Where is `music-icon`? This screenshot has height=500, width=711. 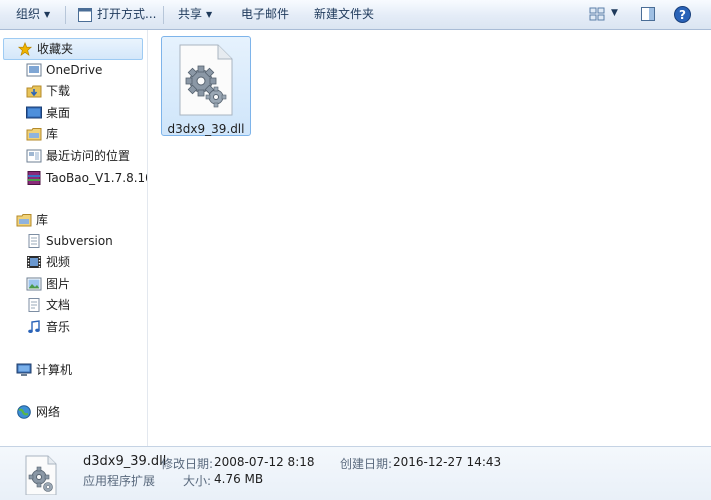 music-icon is located at coordinates (34, 326).